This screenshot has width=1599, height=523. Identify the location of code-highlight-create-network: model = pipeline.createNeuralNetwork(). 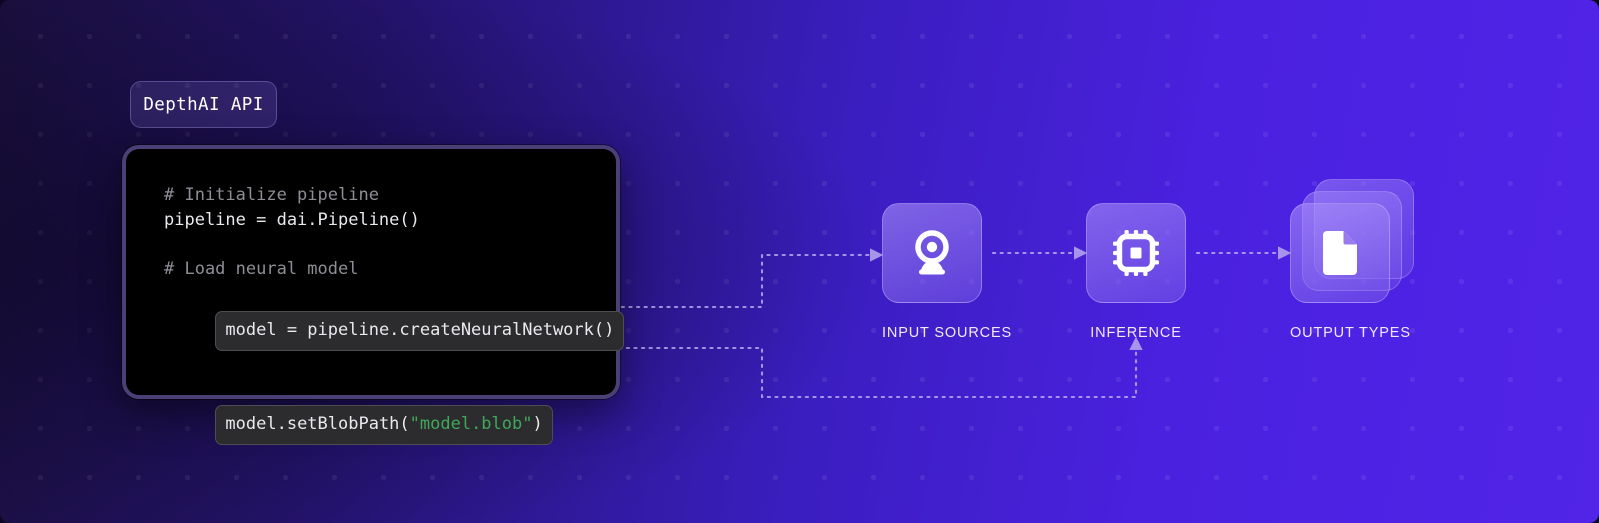
(420, 331).